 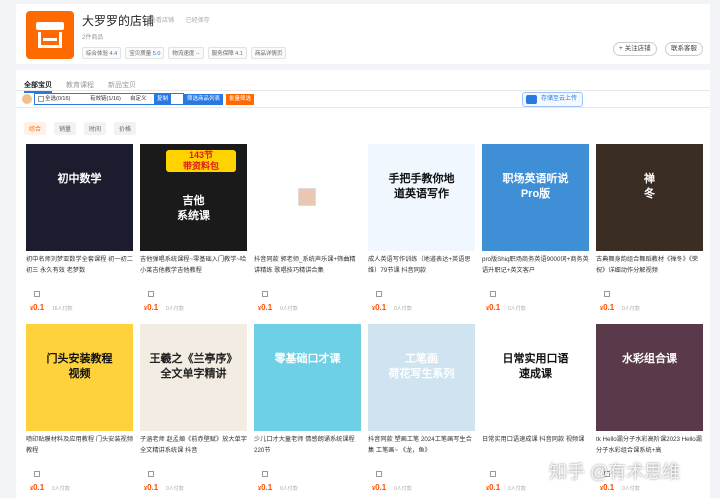 I want to click on product-thumbnail: 职场英语听说 Pro版, so click(x=535, y=197).